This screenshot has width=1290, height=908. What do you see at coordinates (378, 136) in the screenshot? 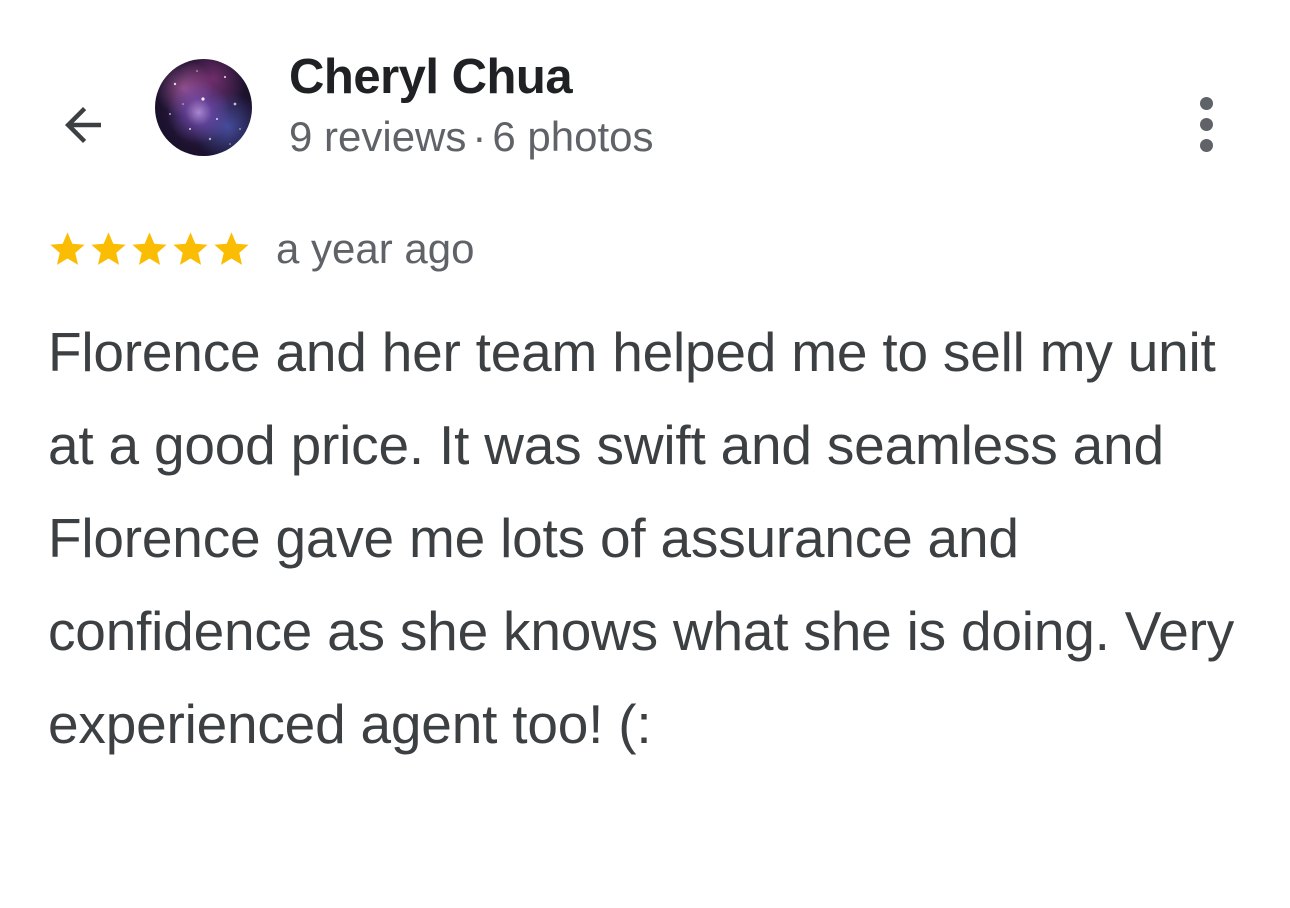
I see `reviews-count: 9 reviews` at bounding box center [378, 136].